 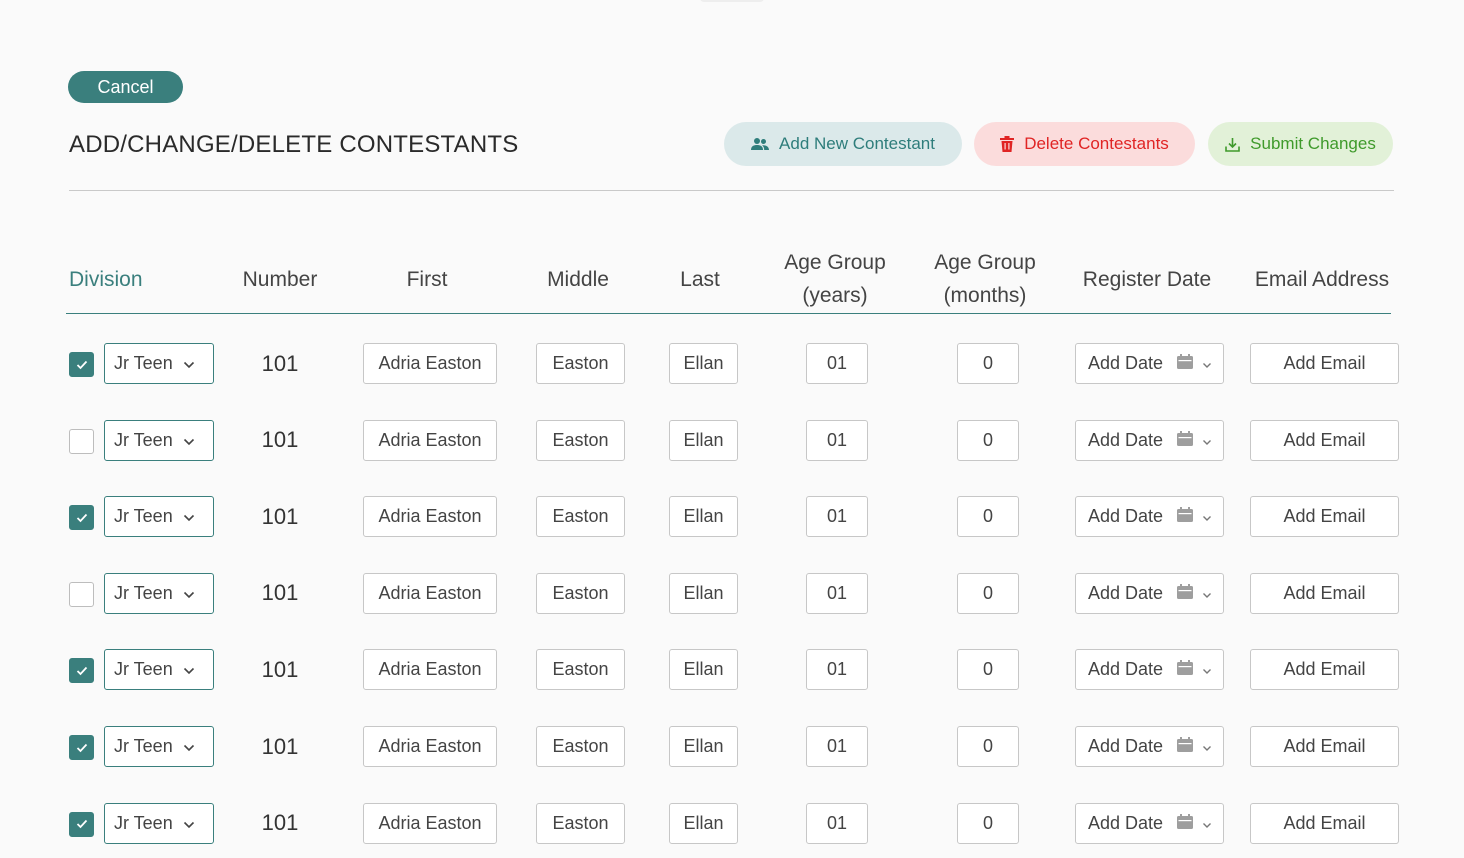 I want to click on submit-changes-label: Submit Changes, so click(x=1313, y=143).